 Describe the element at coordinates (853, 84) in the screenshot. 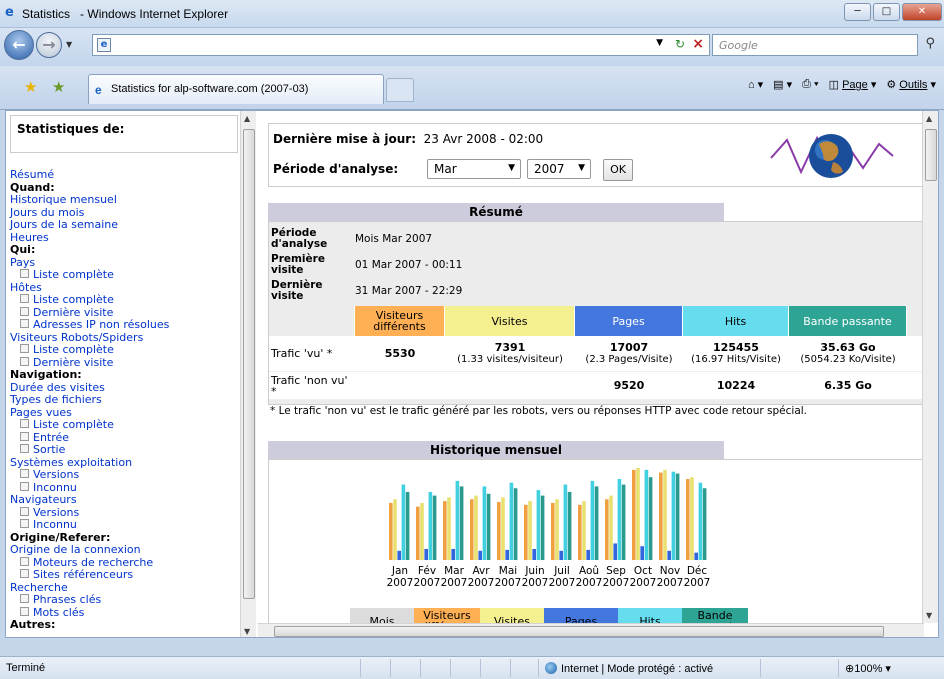

I see `page-menu: ◫ Page ▾` at that location.